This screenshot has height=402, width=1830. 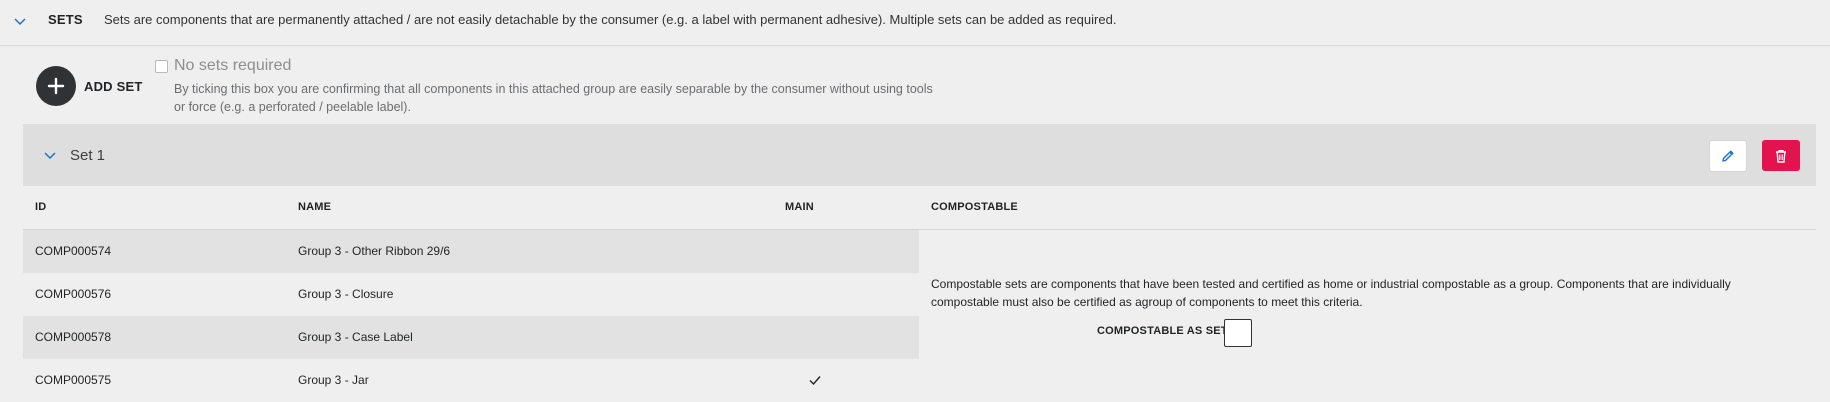 What do you see at coordinates (73, 251) in the screenshot?
I see `cell-id: COMP000574` at bounding box center [73, 251].